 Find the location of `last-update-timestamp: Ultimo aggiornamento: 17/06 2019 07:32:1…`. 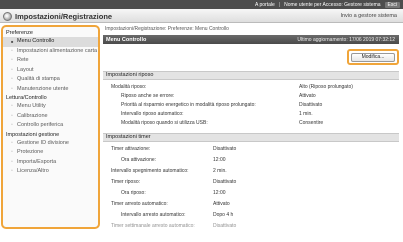

last-update-timestamp: Ultimo aggiornamento: 17/06 2019 07:32:1… is located at coordinates (346, 39).